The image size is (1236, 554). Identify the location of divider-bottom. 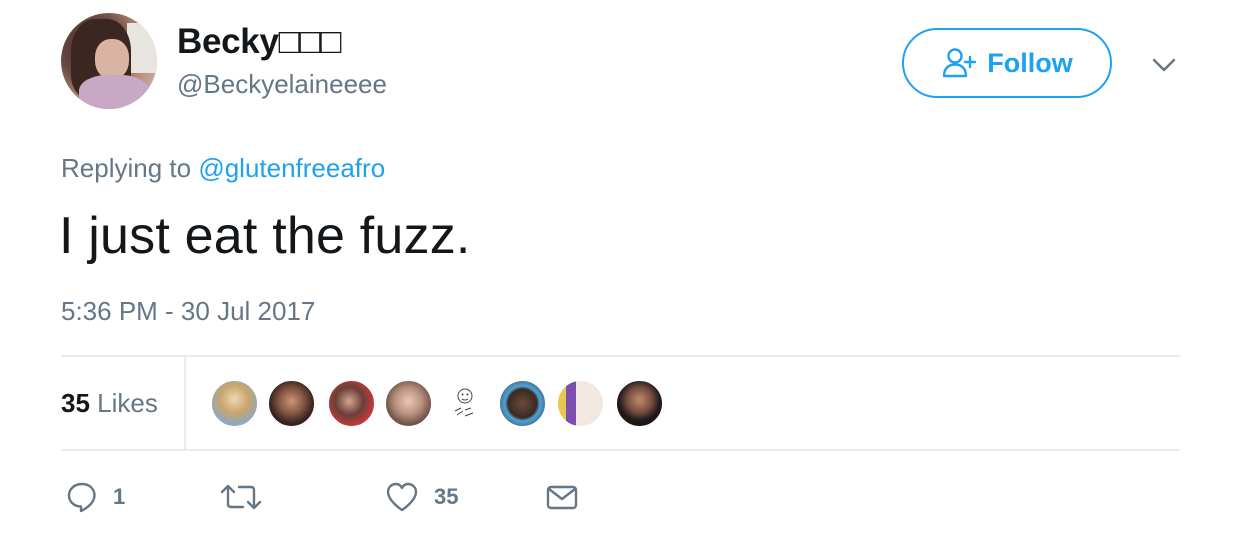
(620, 450).